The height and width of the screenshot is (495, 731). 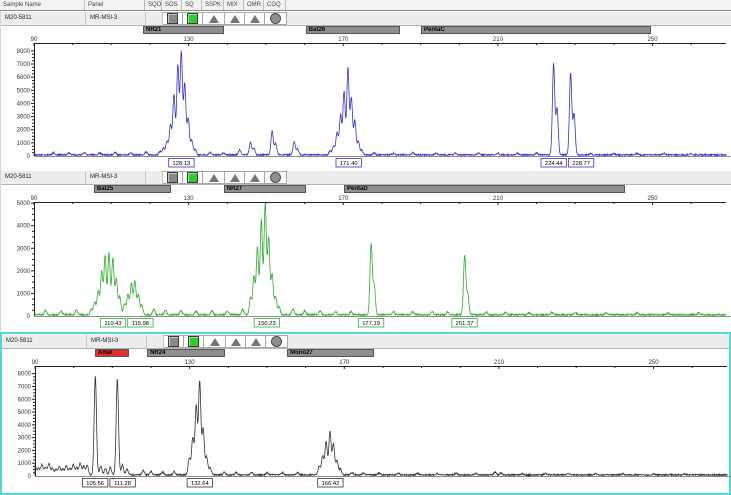 I want to click on marker-bar-pentad: PentaD, so click(x=485, y=189).